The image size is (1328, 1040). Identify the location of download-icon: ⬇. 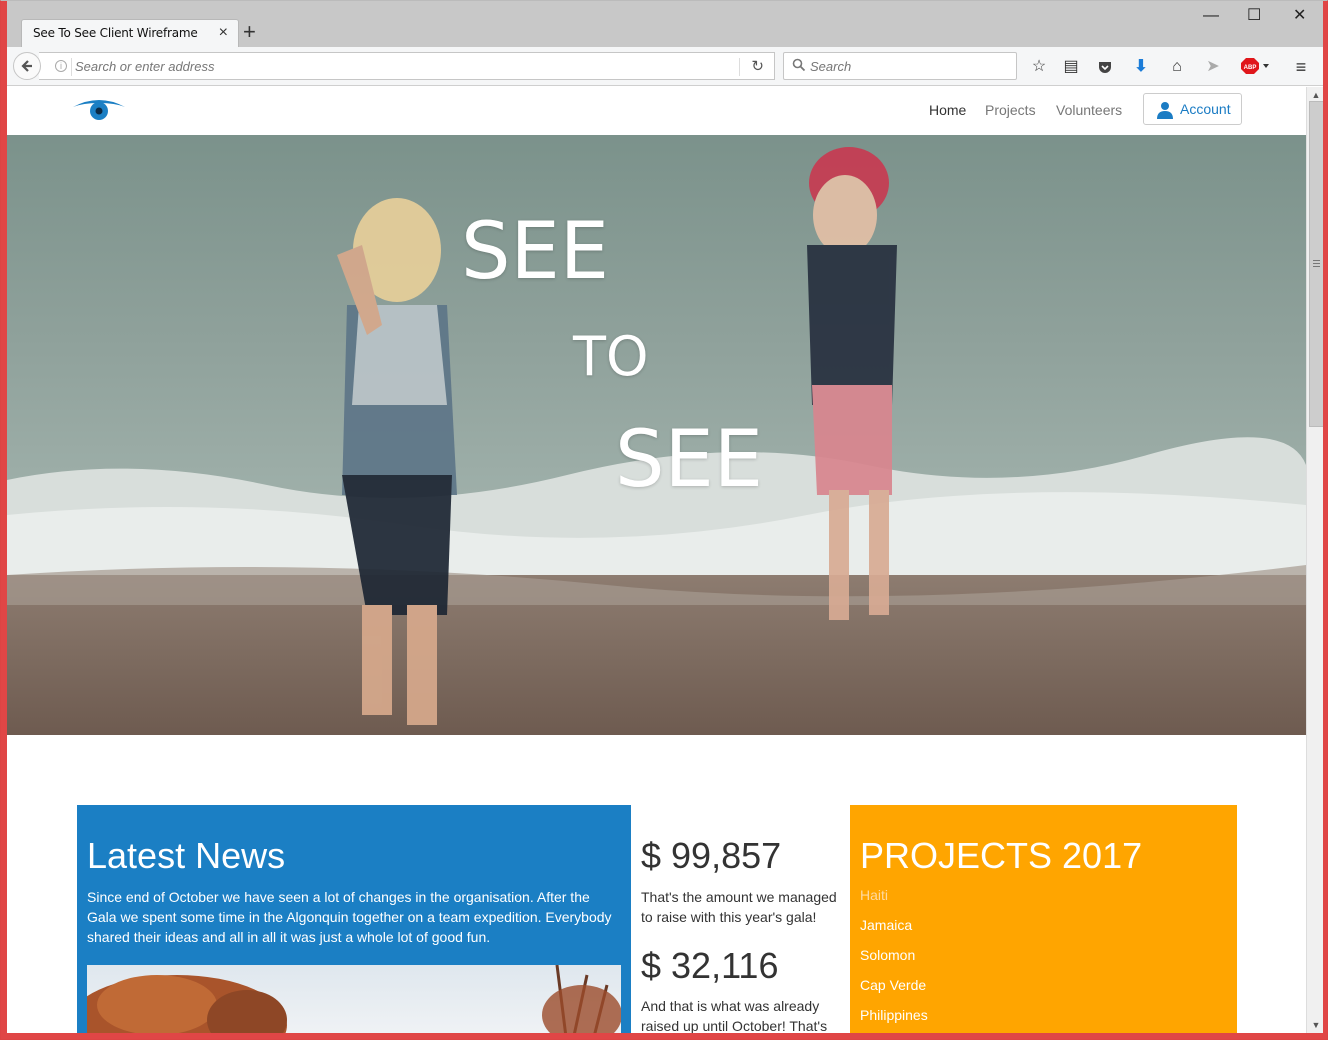
(1141, 67).